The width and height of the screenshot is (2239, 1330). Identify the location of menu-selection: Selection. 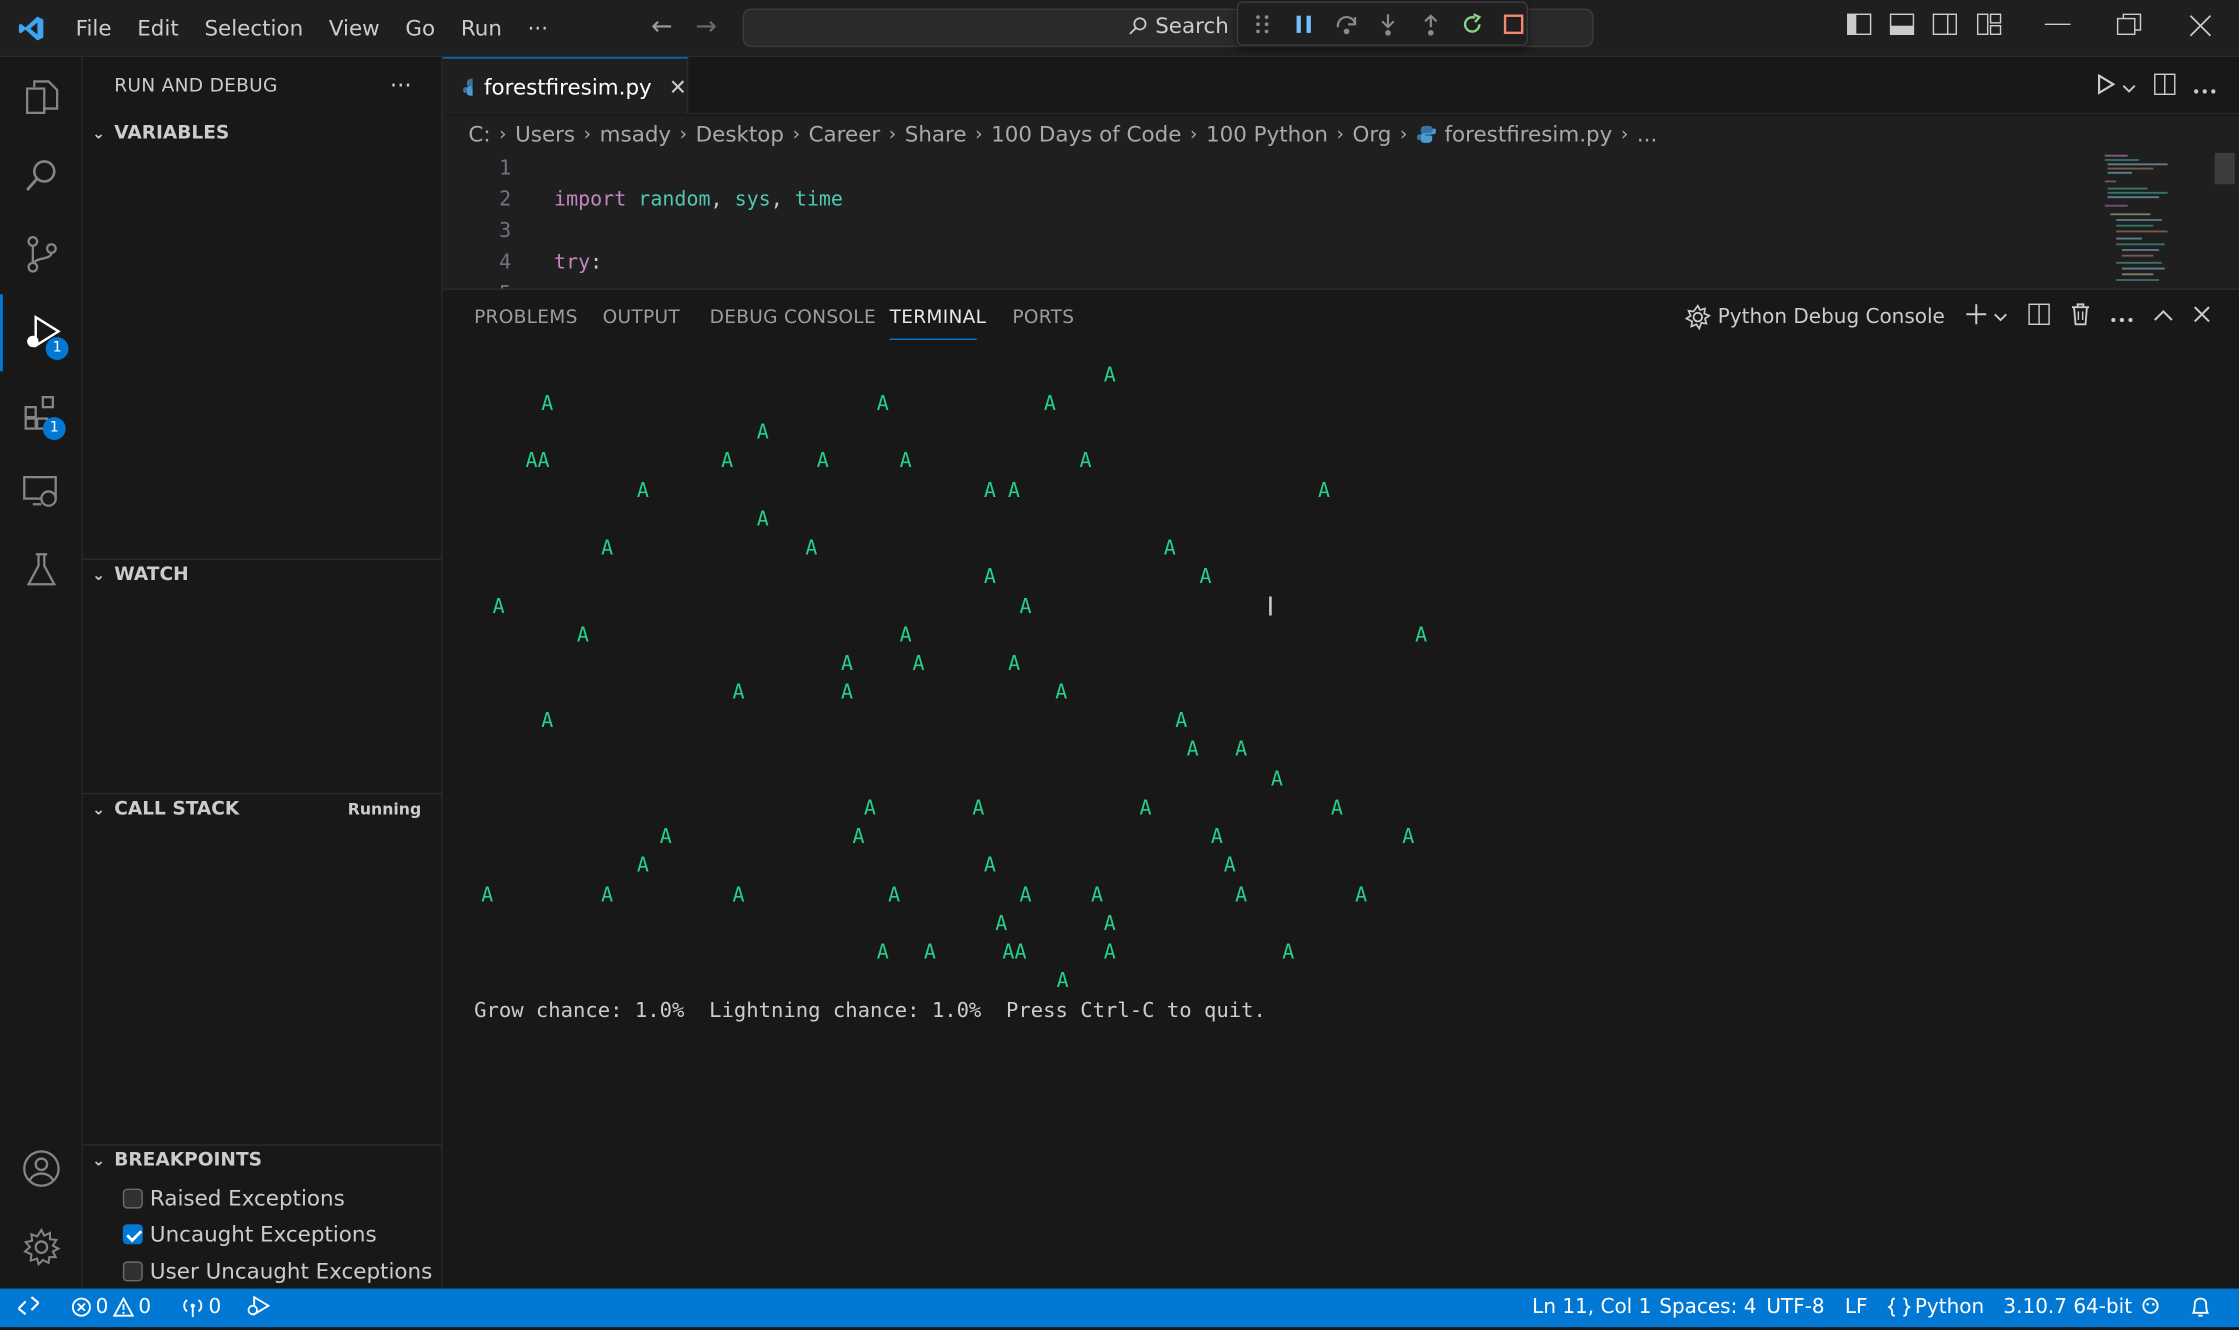
(254, 28).